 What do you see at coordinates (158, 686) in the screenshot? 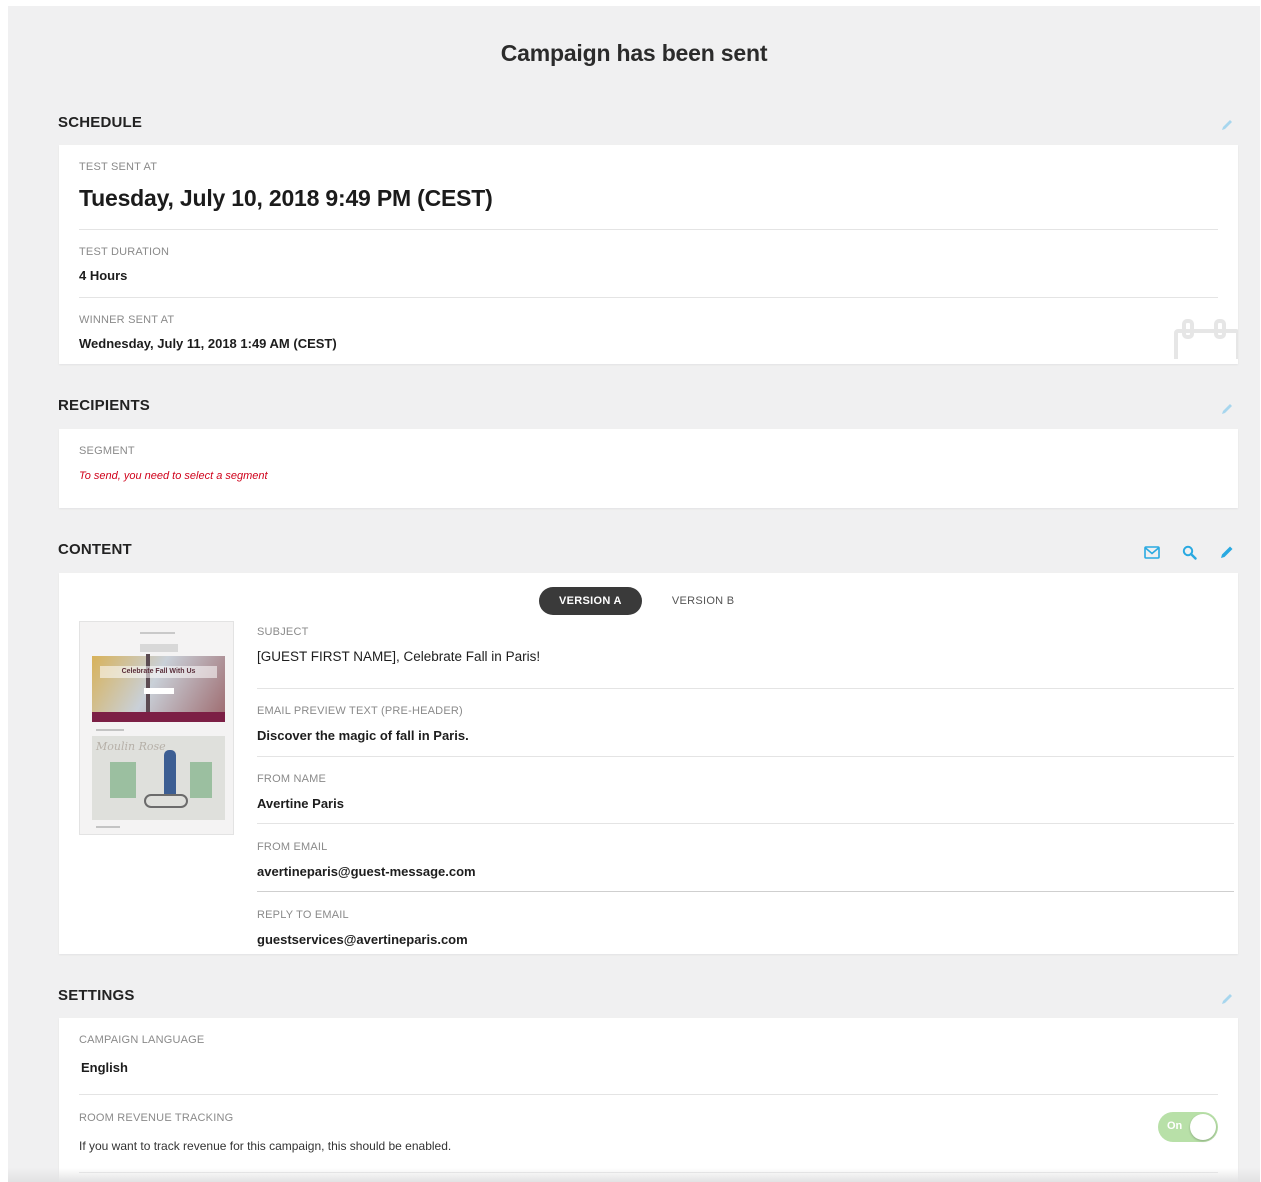
I see `thumb-hero-image: Celebrate Fall With Us` at bounding box center [158, 686].